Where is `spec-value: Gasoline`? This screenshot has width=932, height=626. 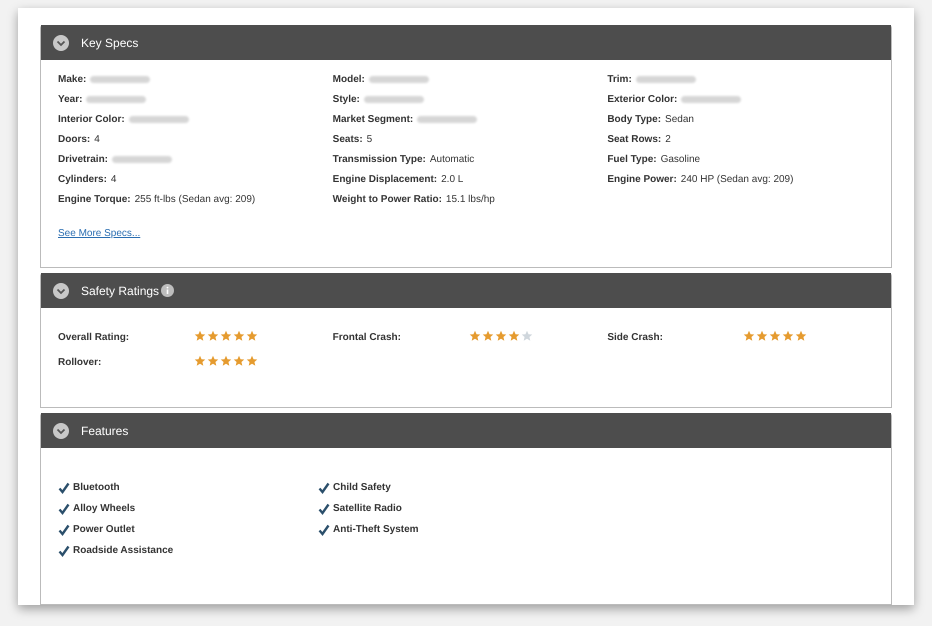
spec-value: Gasoline is located at coordinates (680, 160).